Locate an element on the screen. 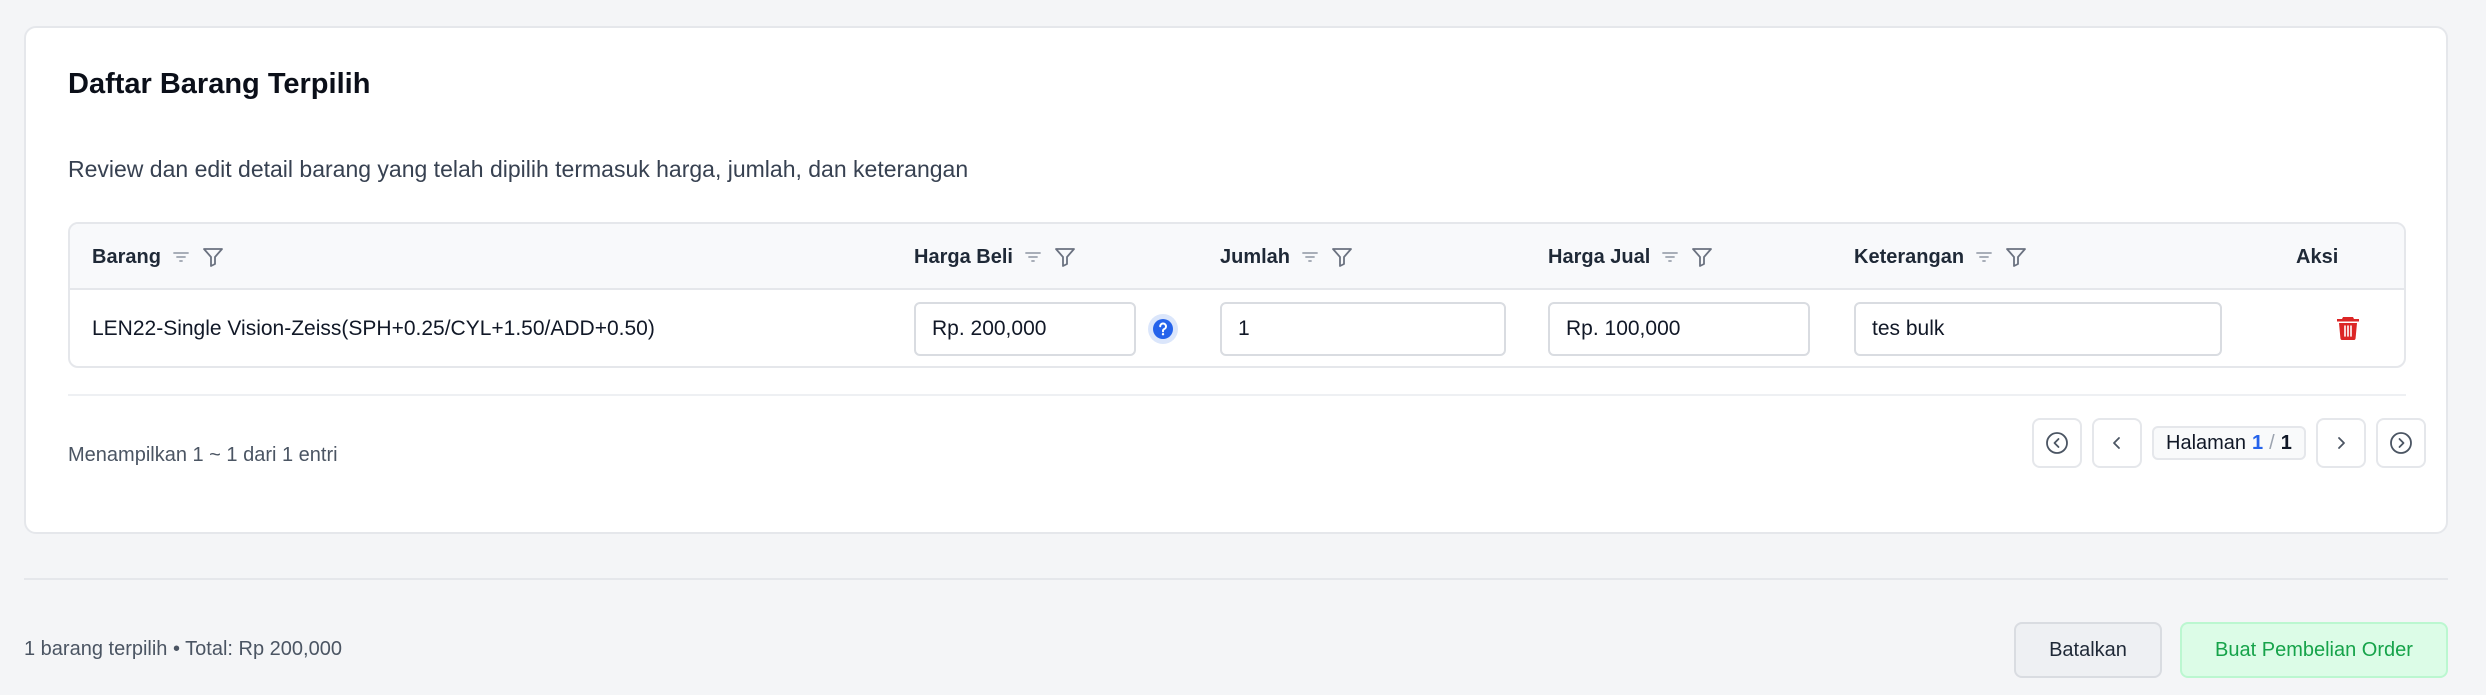  pagination: Halaman 1 / 1 is located at coordinates (2229, 443).